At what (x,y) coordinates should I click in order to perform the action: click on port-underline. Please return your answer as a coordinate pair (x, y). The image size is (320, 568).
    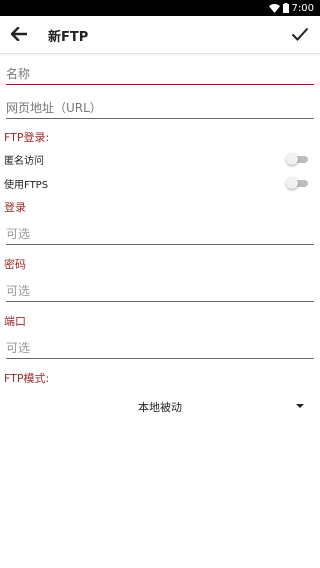
    Looking at the image, I should click on (160, 358).